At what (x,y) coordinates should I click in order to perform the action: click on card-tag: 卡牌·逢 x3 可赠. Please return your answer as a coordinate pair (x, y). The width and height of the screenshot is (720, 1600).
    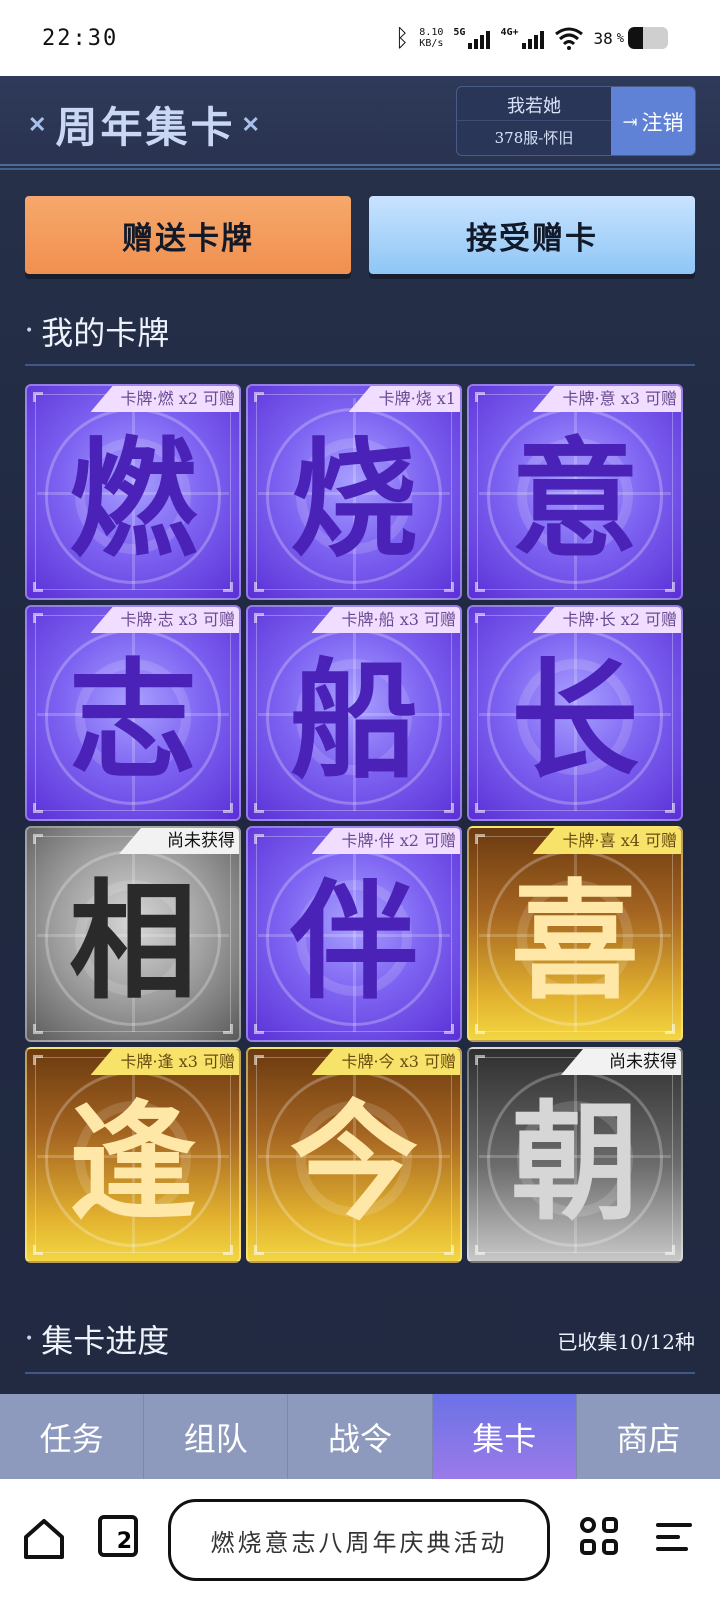
    Looking at the image, I should click on (164, 1062).